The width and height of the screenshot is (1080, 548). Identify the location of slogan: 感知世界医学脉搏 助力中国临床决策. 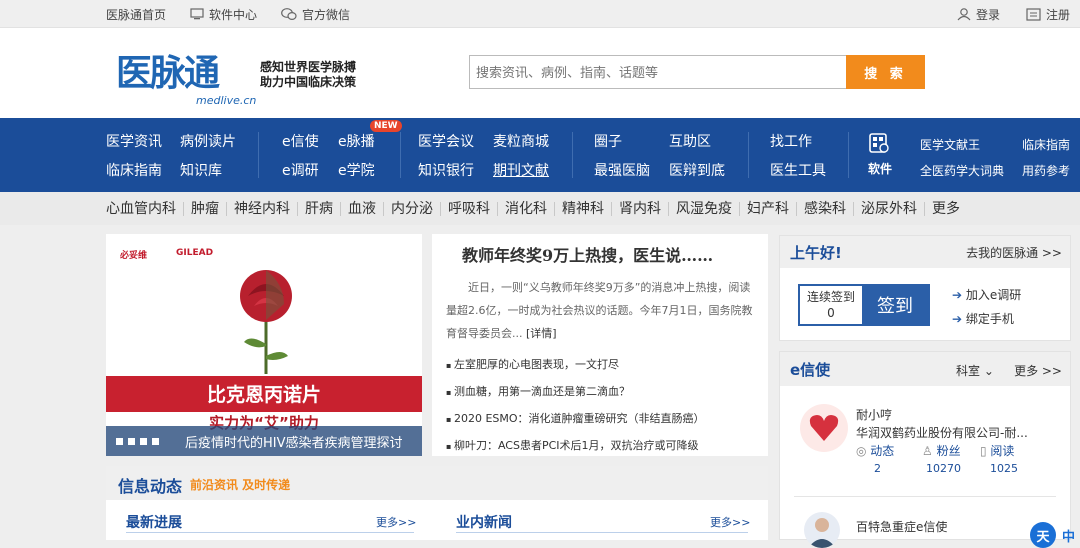
(308, 75).